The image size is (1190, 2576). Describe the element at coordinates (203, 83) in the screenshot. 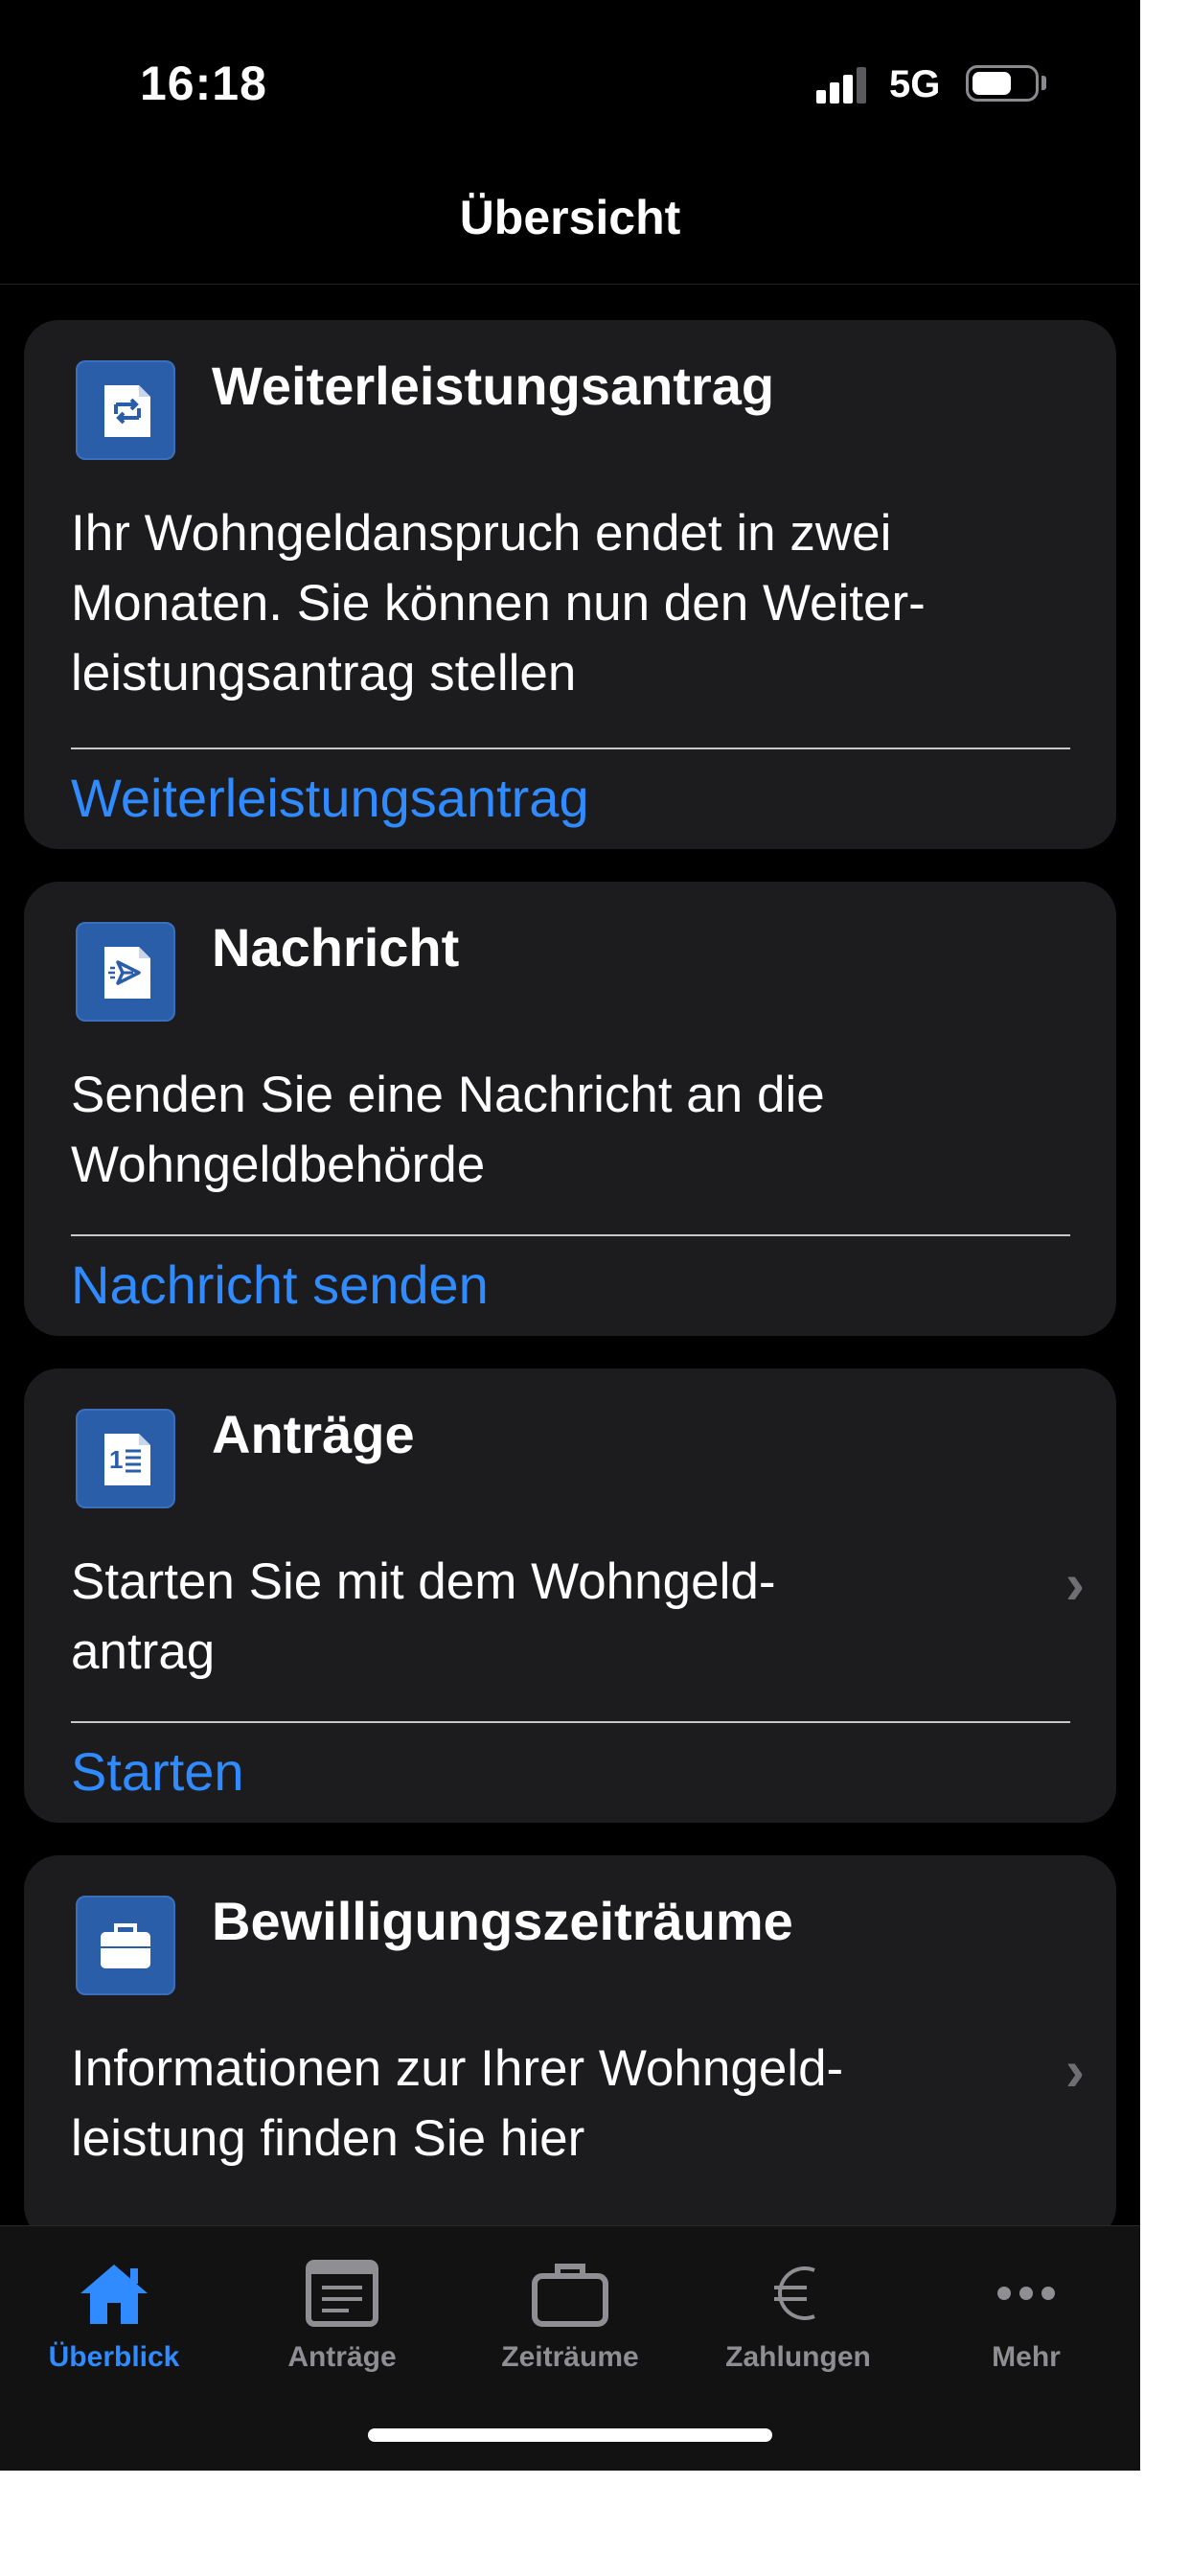

I see `status-time: 16:18` at that location.